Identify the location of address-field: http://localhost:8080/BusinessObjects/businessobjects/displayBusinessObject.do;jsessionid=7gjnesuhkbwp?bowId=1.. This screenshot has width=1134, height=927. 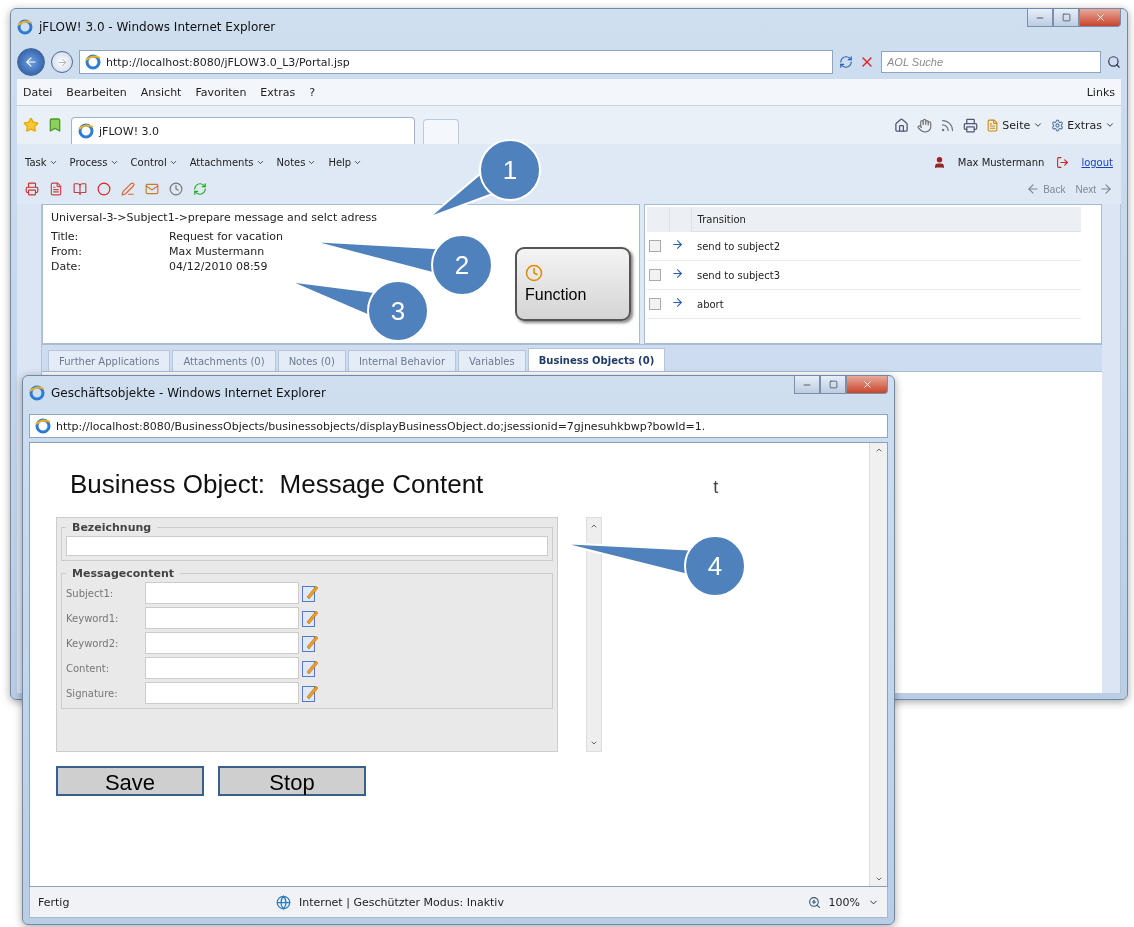
(458, 426).